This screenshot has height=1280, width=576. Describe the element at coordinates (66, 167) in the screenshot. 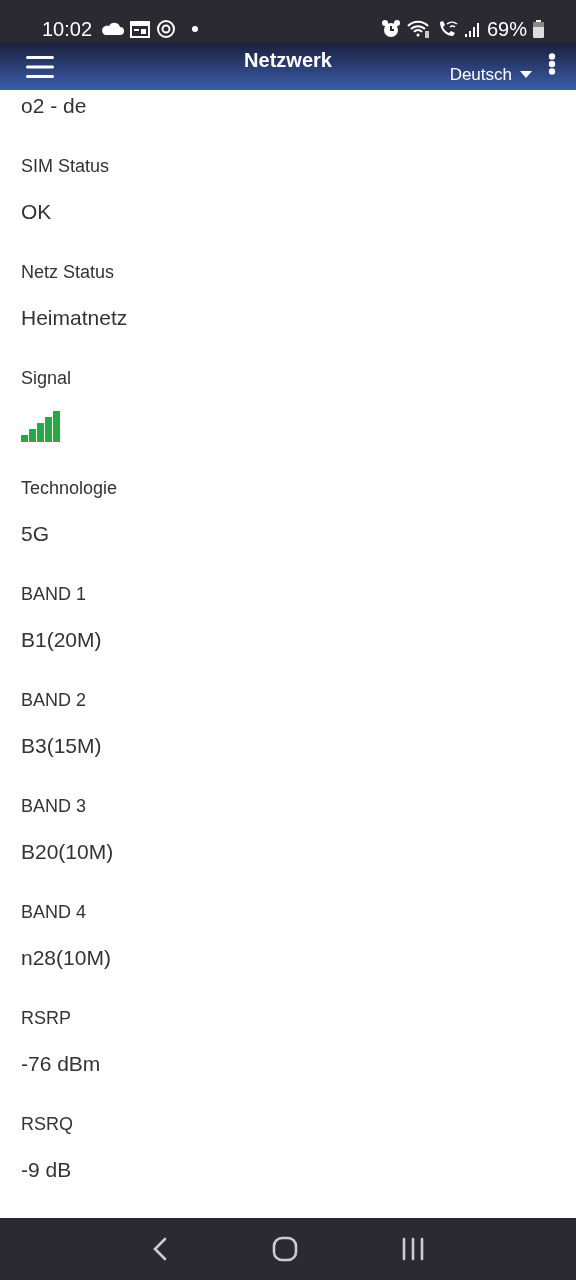

I see `field-label: SIM Status` at that location.